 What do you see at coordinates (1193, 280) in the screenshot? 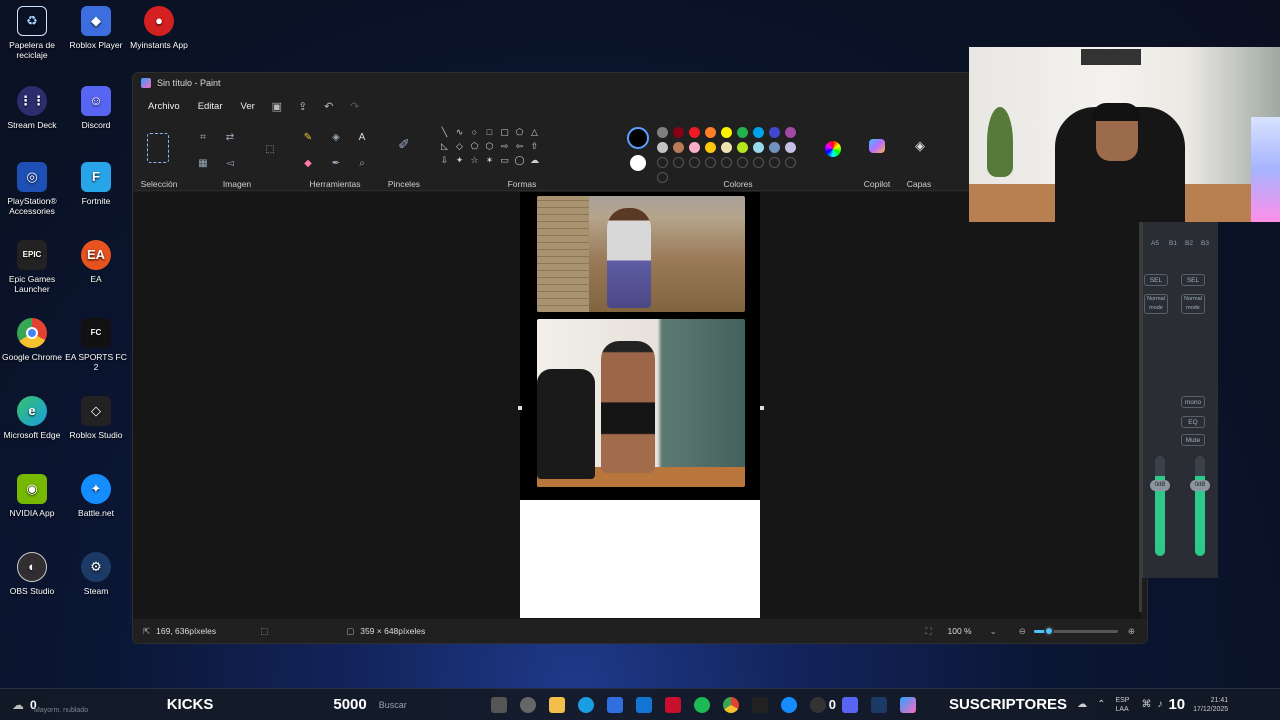
I see `mixer-sel-button: SEL` at bounding box center [1193, 280].